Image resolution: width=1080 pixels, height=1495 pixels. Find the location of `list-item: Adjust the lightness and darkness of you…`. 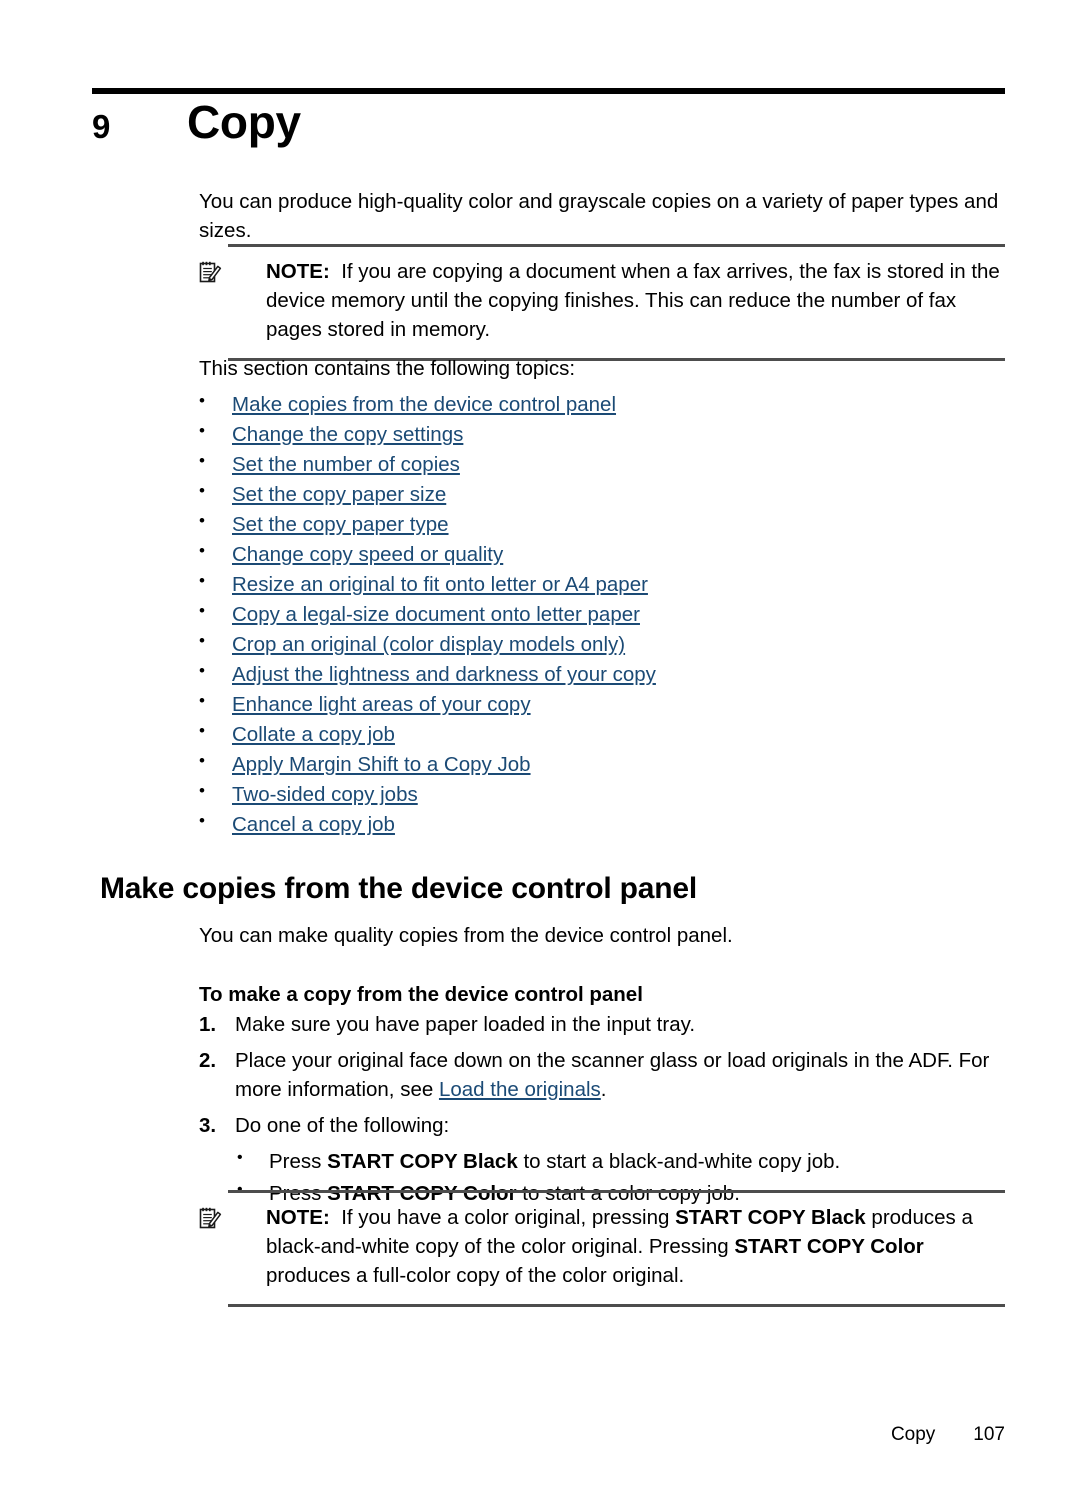

list-item: Adjust the lightness and darkness of you… is located at coordinates (602, 674).